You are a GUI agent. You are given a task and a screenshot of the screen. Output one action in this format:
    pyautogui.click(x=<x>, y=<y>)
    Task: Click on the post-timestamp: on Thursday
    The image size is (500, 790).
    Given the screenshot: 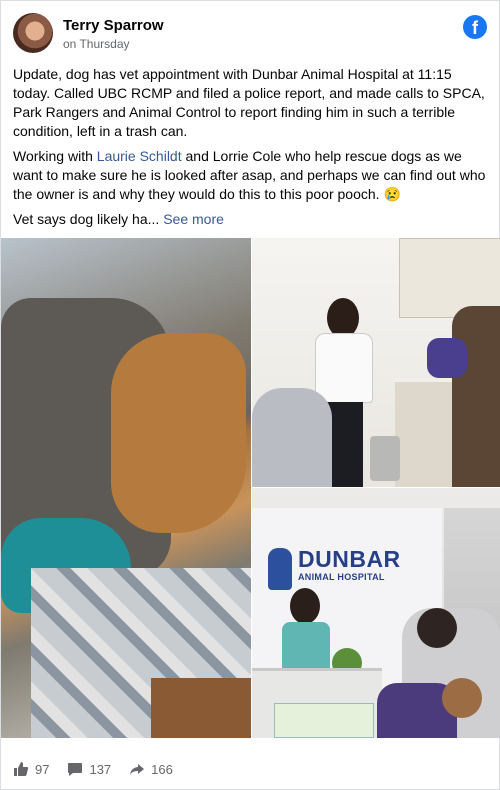 What is the action you would take?
    pyautogui.click(x=96, y=44)
    